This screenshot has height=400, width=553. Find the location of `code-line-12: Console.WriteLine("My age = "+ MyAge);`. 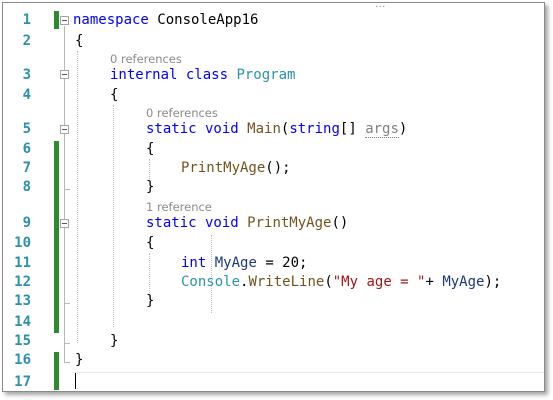

code-line-12: Console.WriteLine("My age = "+ MyAge); is located at coordinates (341, 282).